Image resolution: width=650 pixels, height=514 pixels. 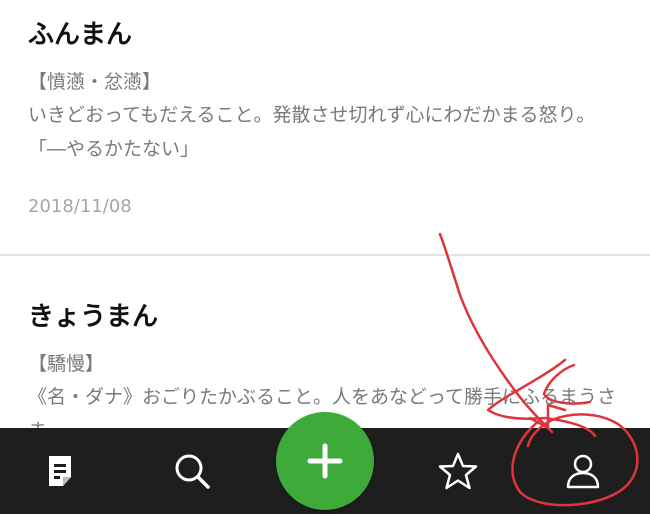 I want to click on tab-search, so click(x=192, y=471).